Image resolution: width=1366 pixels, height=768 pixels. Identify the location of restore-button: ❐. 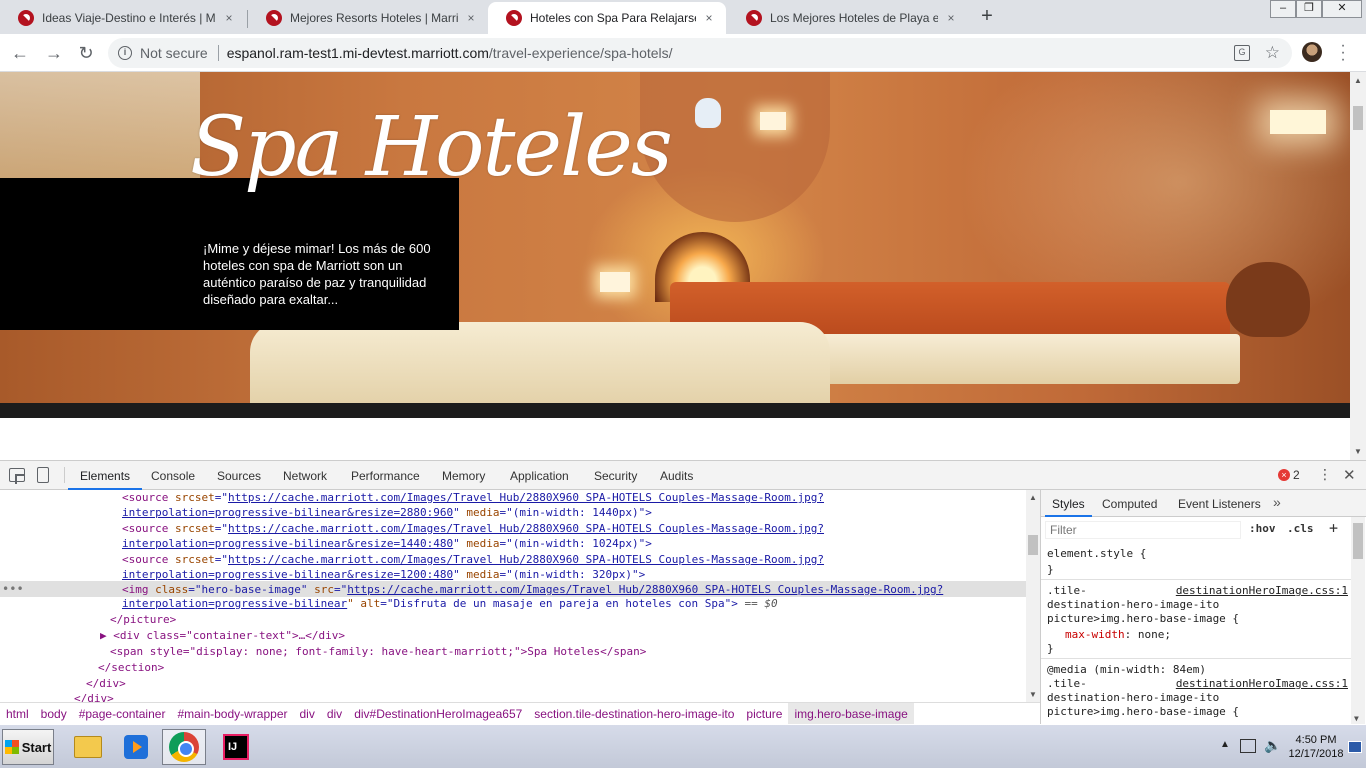
(1309, 9).